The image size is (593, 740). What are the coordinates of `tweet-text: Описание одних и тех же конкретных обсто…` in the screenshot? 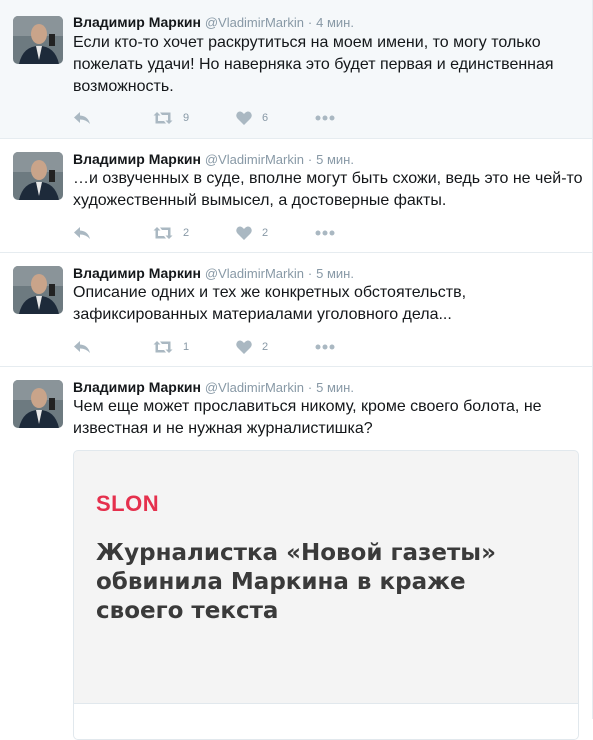 It's located at (270, 303).